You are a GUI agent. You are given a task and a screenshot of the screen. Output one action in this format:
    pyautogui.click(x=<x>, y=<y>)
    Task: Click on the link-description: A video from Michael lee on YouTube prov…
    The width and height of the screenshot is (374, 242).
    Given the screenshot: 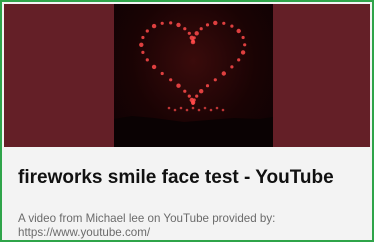 What is the action you would take?
    pyautogui.click(x=147, y=225)
    